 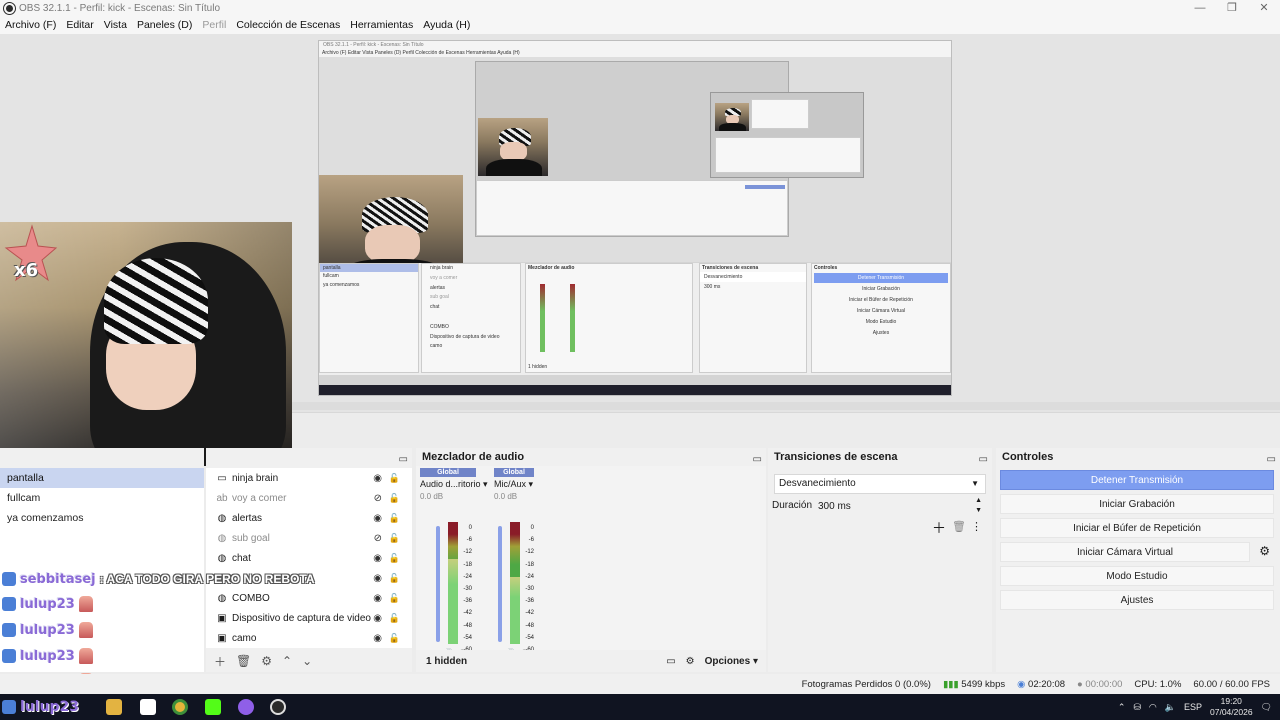 What do you see at coordinates (246, 707) in the screenshot?
I see `discord-icon` at bounding box center [246, 707].